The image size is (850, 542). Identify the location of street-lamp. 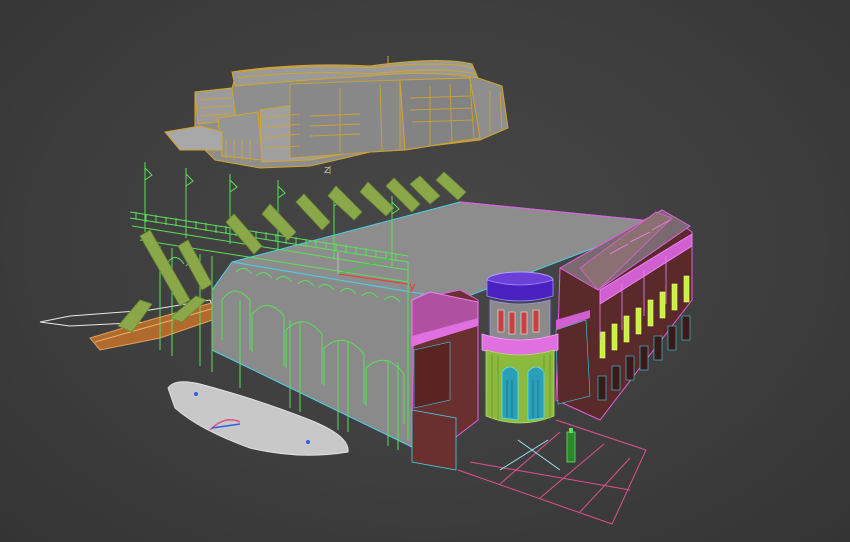
(571, 445).